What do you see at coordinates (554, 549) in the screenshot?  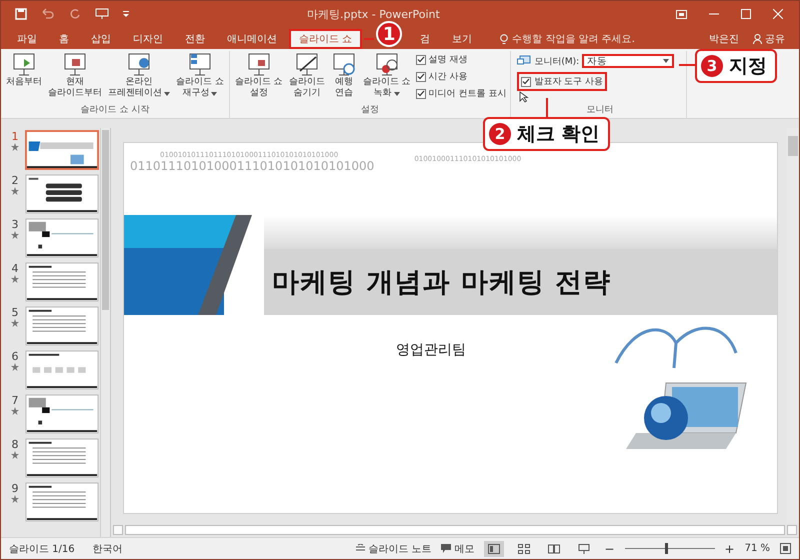 I see `reading-view-icon` at bounding box center [554, 549].